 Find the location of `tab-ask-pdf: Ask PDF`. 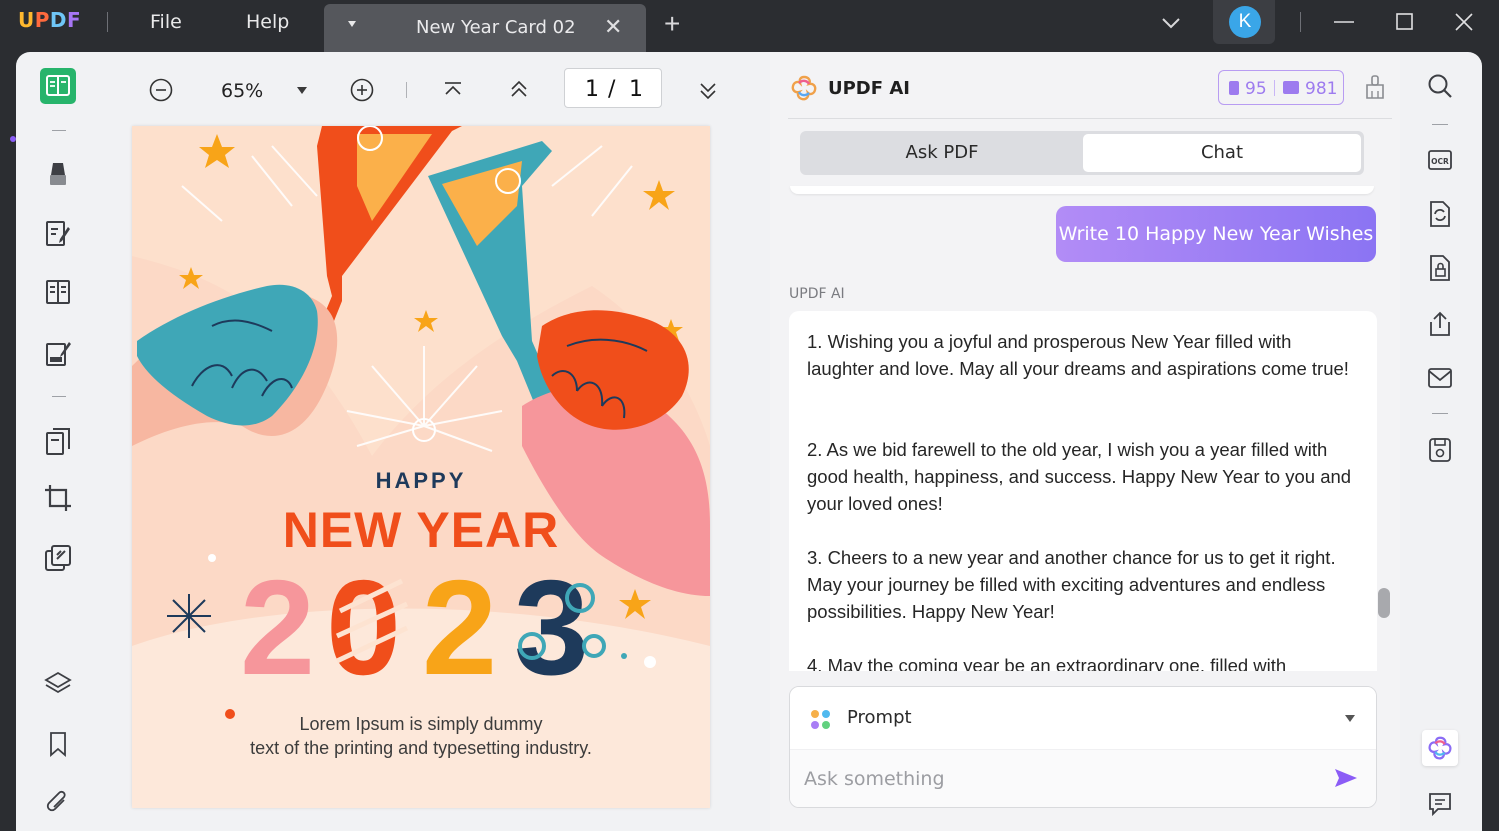

tab-ask-pdf: Ask PDF is located at coordinates (942, 153).